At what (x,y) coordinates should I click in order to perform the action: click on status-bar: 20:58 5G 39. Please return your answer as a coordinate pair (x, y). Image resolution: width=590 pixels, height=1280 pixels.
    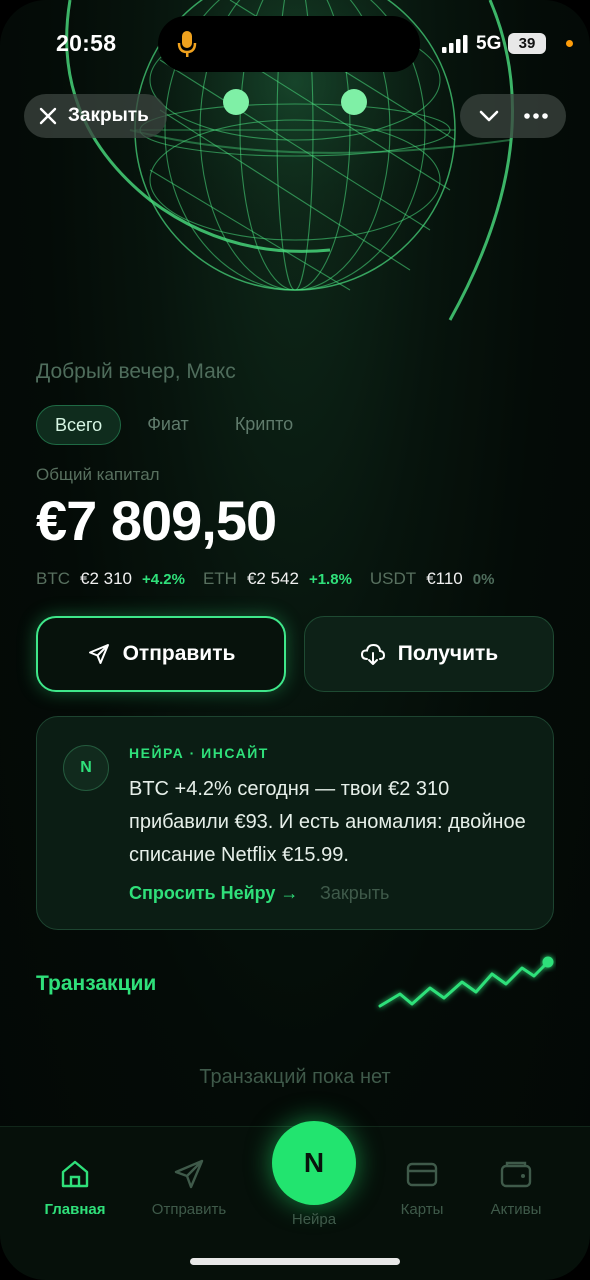
    Looking at the image, I should click on (295, 45).